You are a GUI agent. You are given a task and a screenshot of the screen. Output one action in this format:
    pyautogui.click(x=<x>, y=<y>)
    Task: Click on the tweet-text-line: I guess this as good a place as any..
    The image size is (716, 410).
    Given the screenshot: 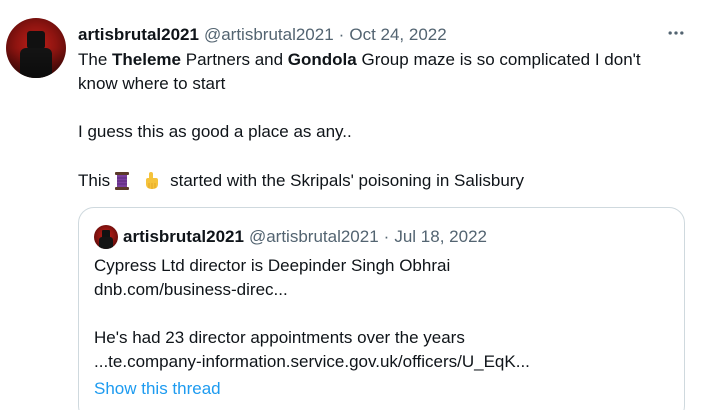 What is the action you would take?
    pyautogui.click(x=215, y=131)
    